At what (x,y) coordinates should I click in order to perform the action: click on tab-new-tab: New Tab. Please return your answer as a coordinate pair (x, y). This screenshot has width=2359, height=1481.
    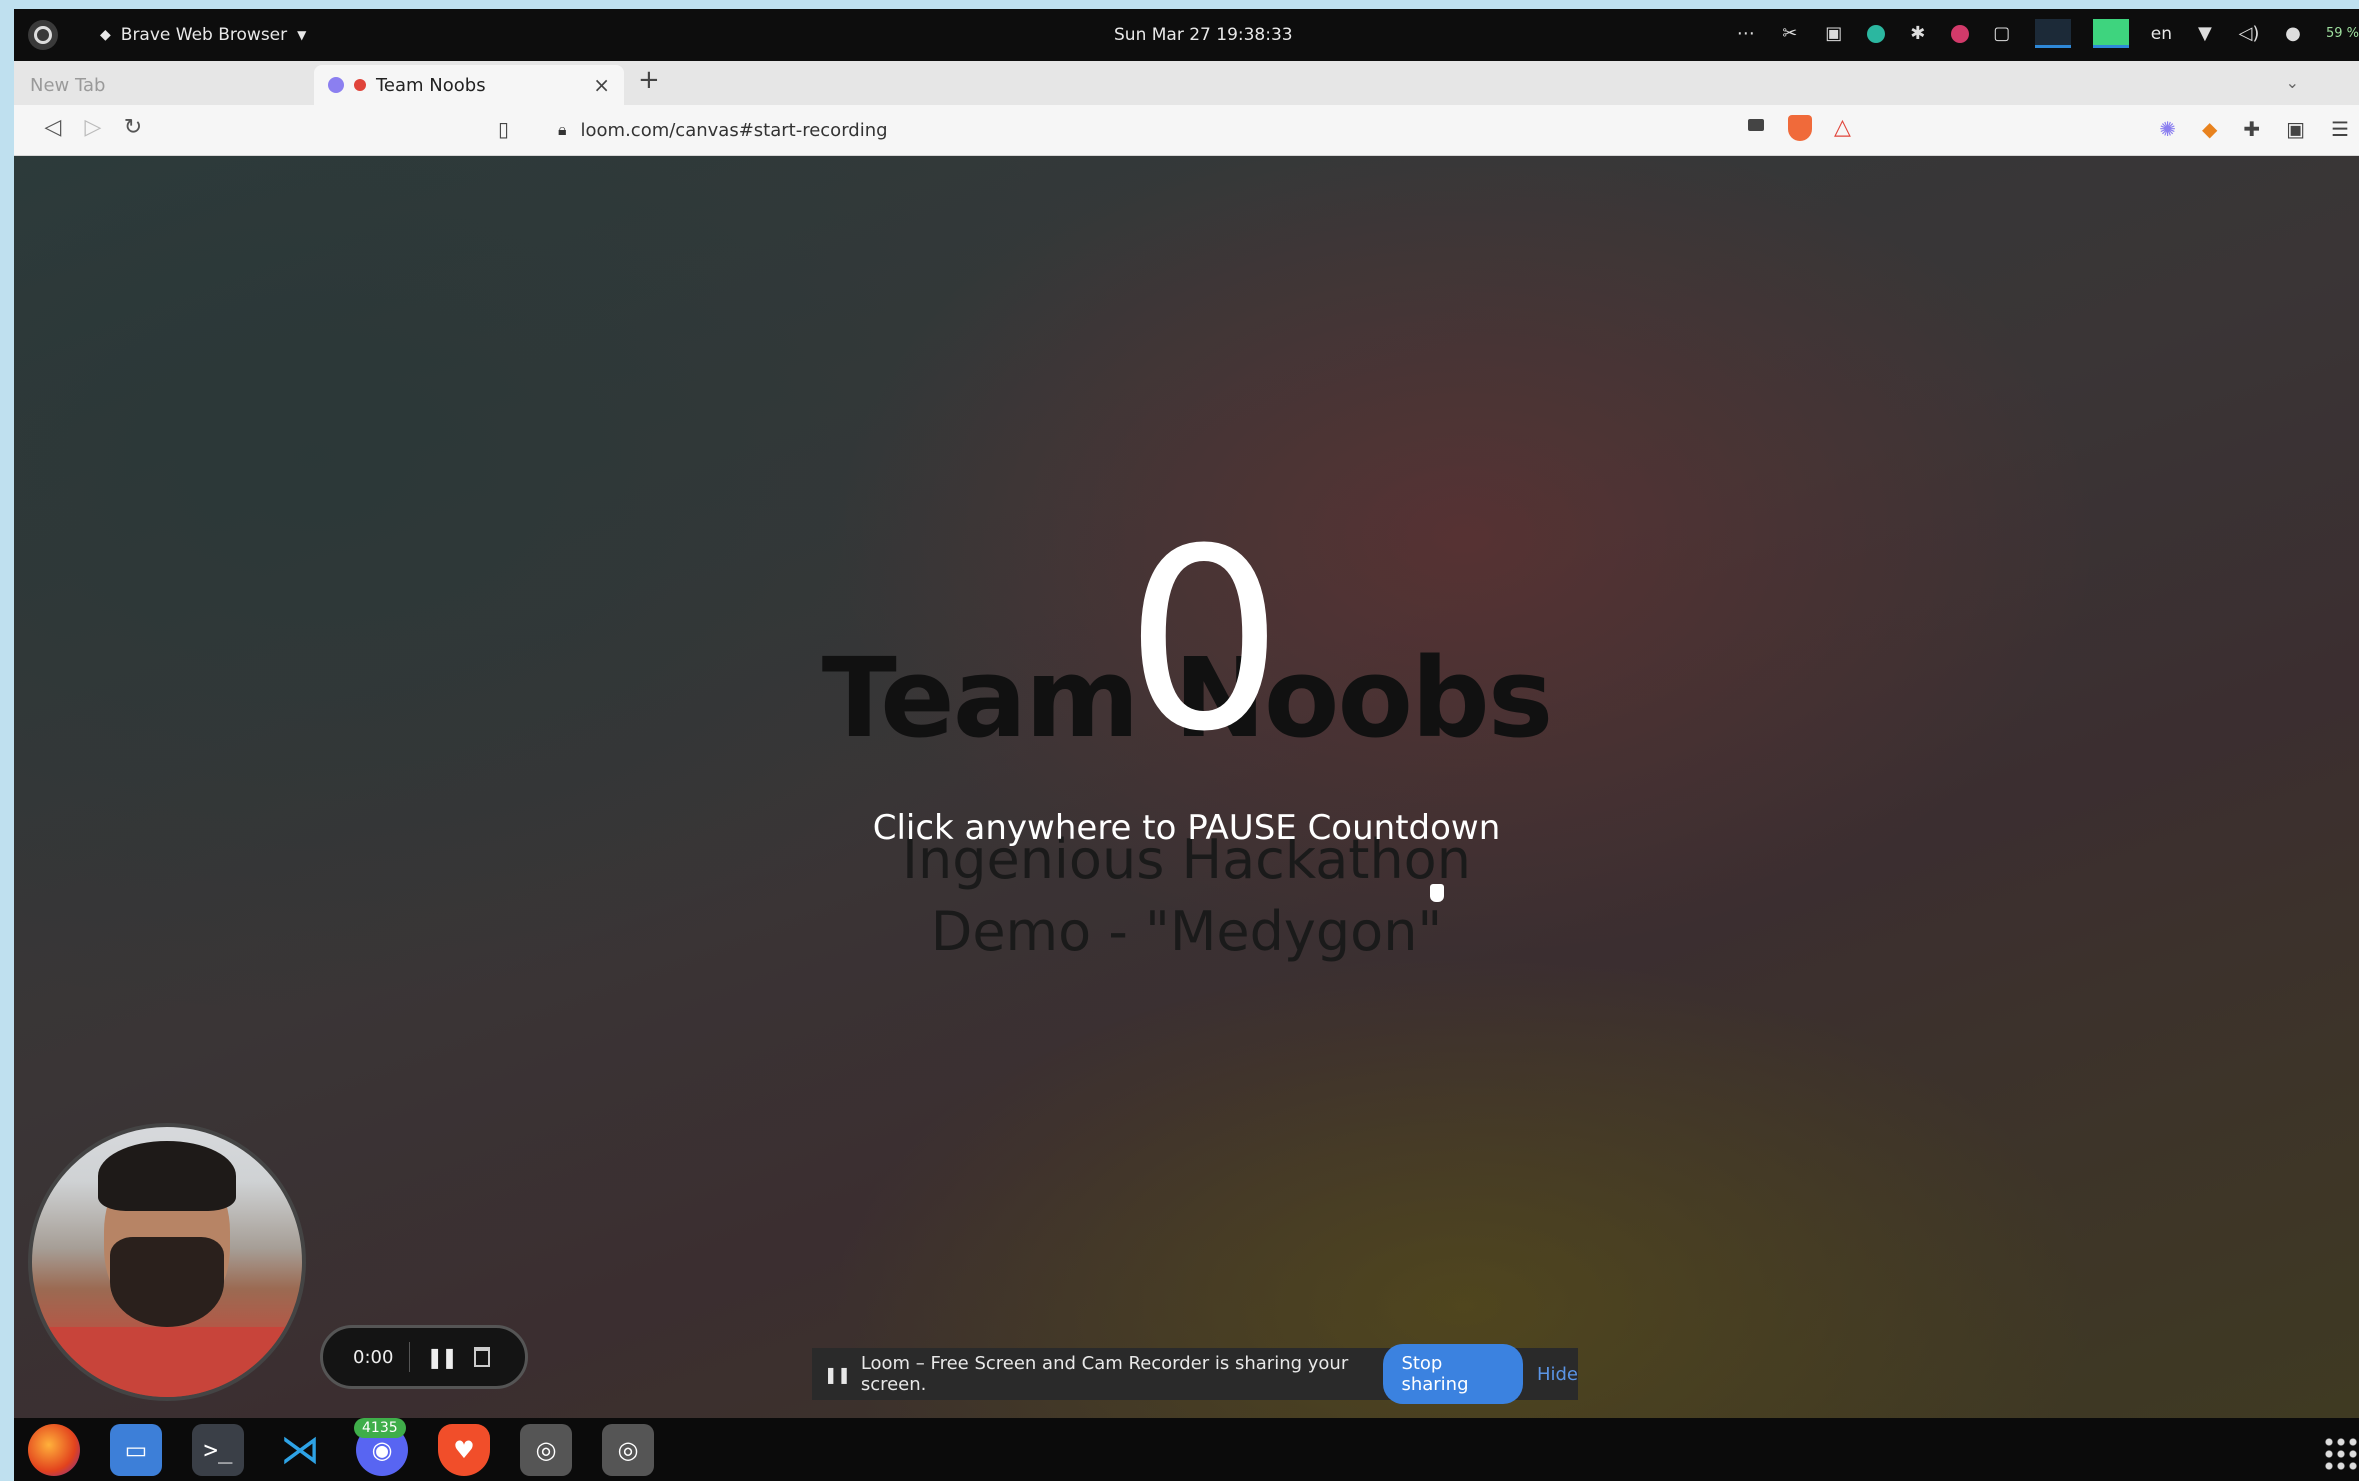
    Looking at the image, I should click on (164, 85).